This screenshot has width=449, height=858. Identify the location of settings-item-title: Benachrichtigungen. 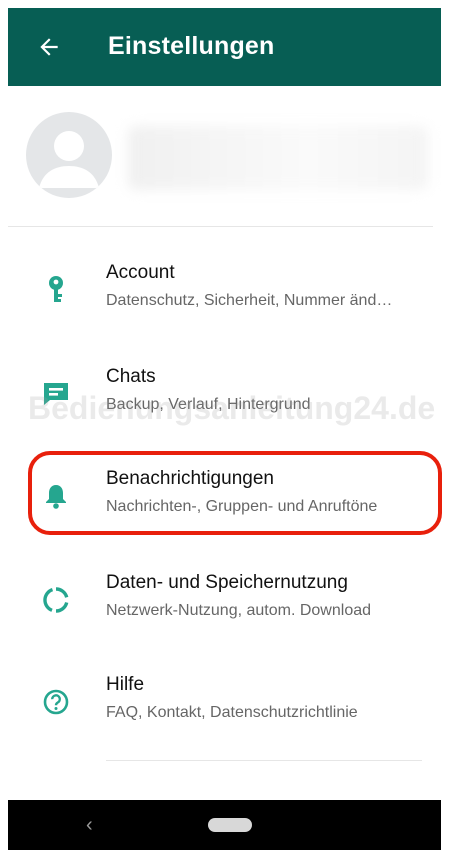
(190, 478).